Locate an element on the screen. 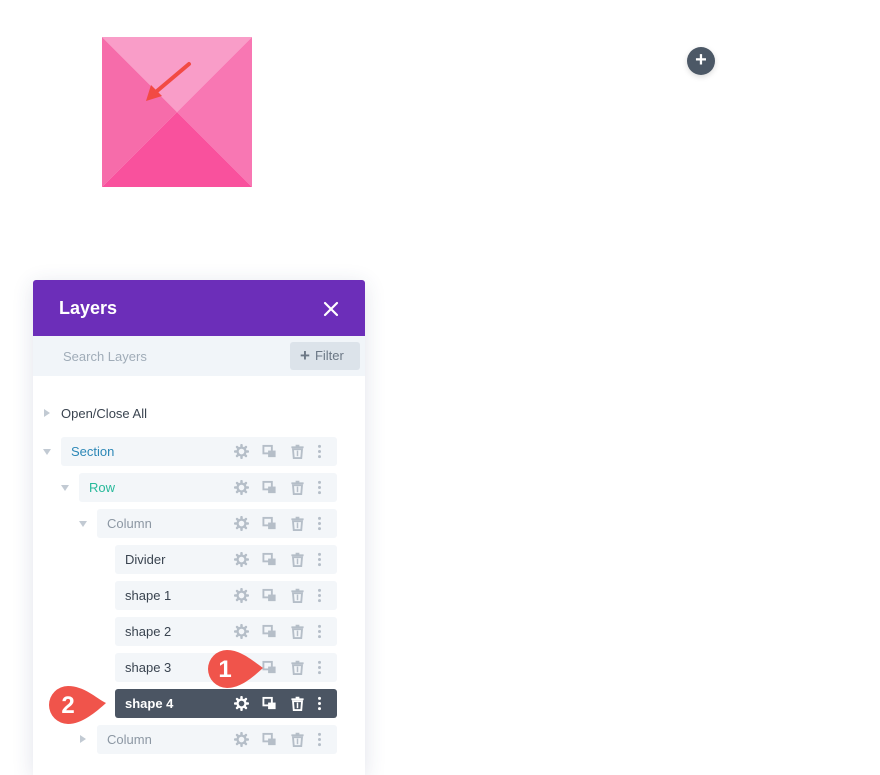 This screenshot has width=880, height=775. layer-label: Divider is located at coordinates (145, 559).